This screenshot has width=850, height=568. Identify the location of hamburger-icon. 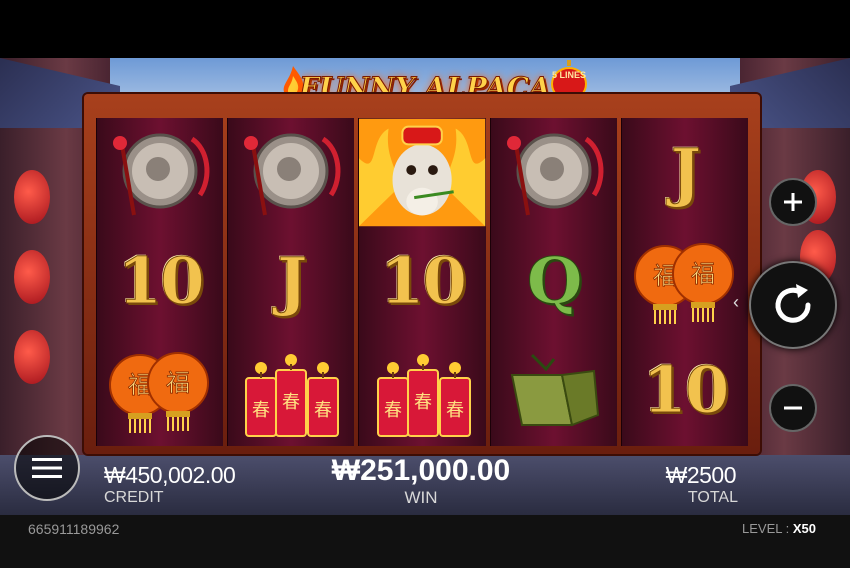
(47, 468).